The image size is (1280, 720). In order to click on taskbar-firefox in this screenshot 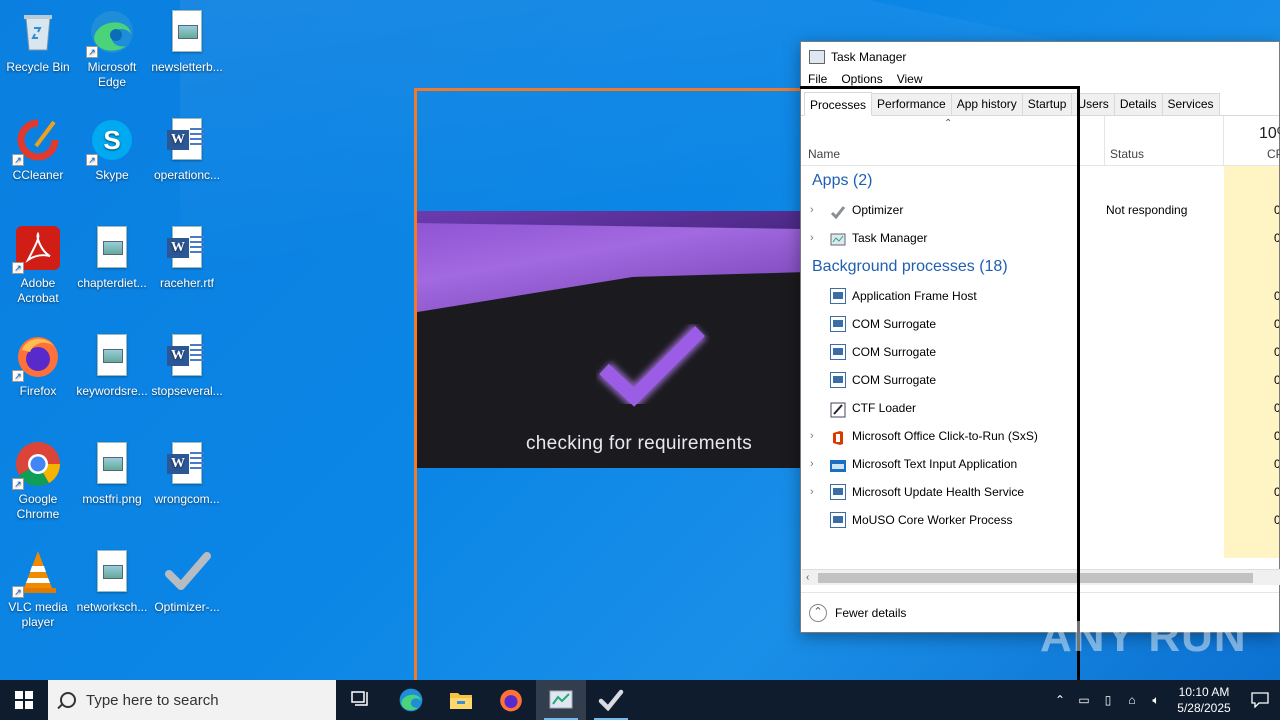, I will do `click(511, 700)`.